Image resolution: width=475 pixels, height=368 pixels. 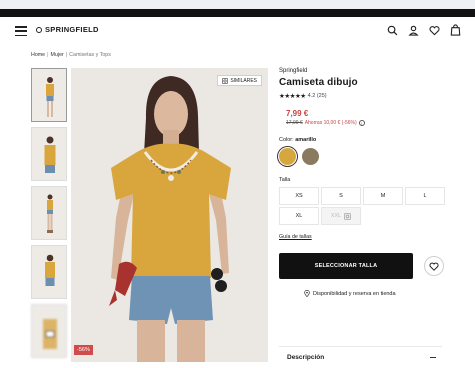 What do you see at coordinates (306, 140) in the screenshot?
I see `selected-color: amarillo` at bounding box center [306, 140].